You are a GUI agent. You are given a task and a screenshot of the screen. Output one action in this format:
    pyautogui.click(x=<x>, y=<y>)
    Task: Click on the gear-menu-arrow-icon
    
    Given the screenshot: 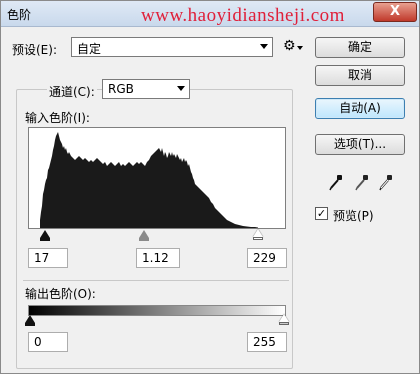 What is the action you would take?
    pyautogui.click(x=300, y=48)
    